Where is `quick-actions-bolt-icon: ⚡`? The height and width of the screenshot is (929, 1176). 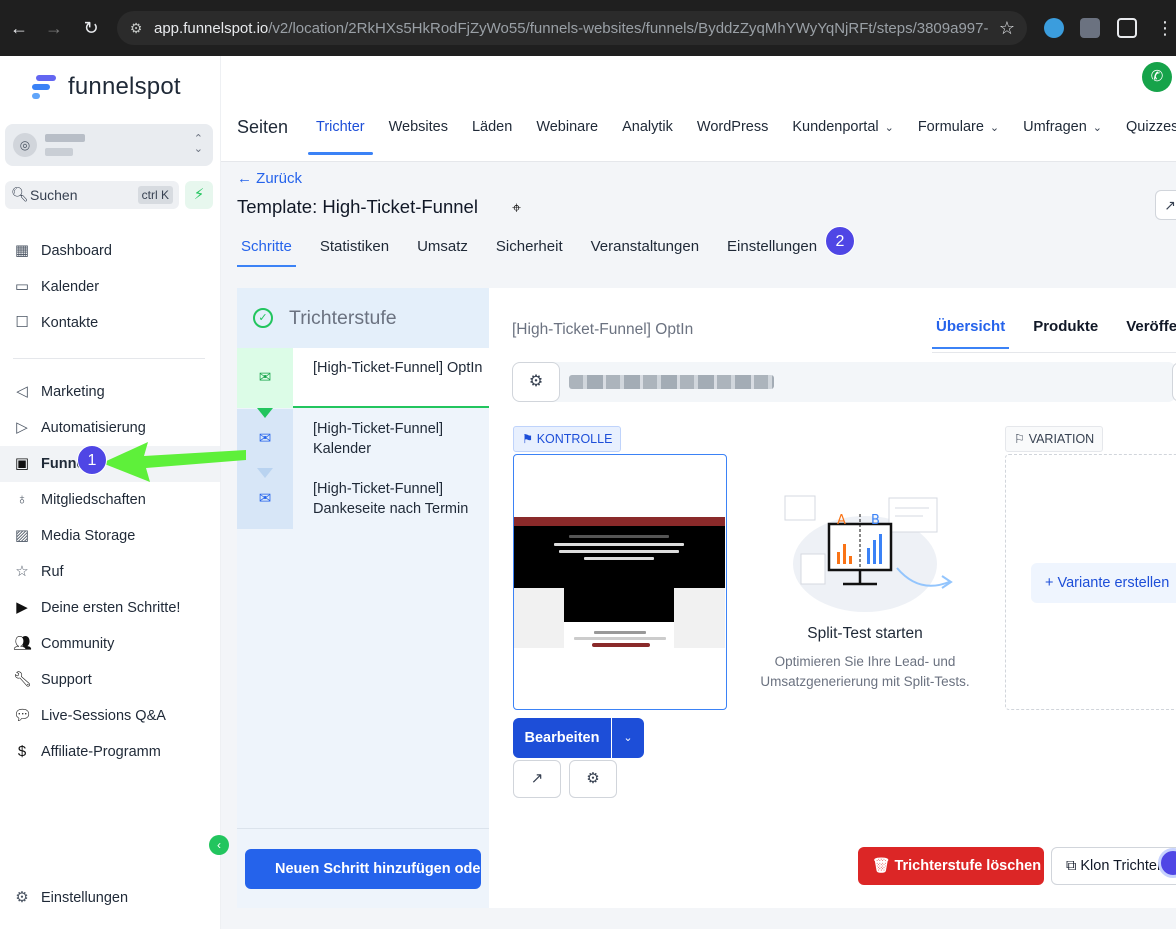 quick-actions-bolt-icon: ⚡ is located at coordinates (199, 195).